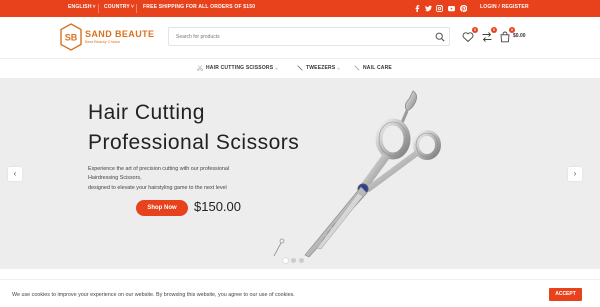 This screenshot has width=600, height=307. I want to click on nail-file-icon, so click(357, 68).